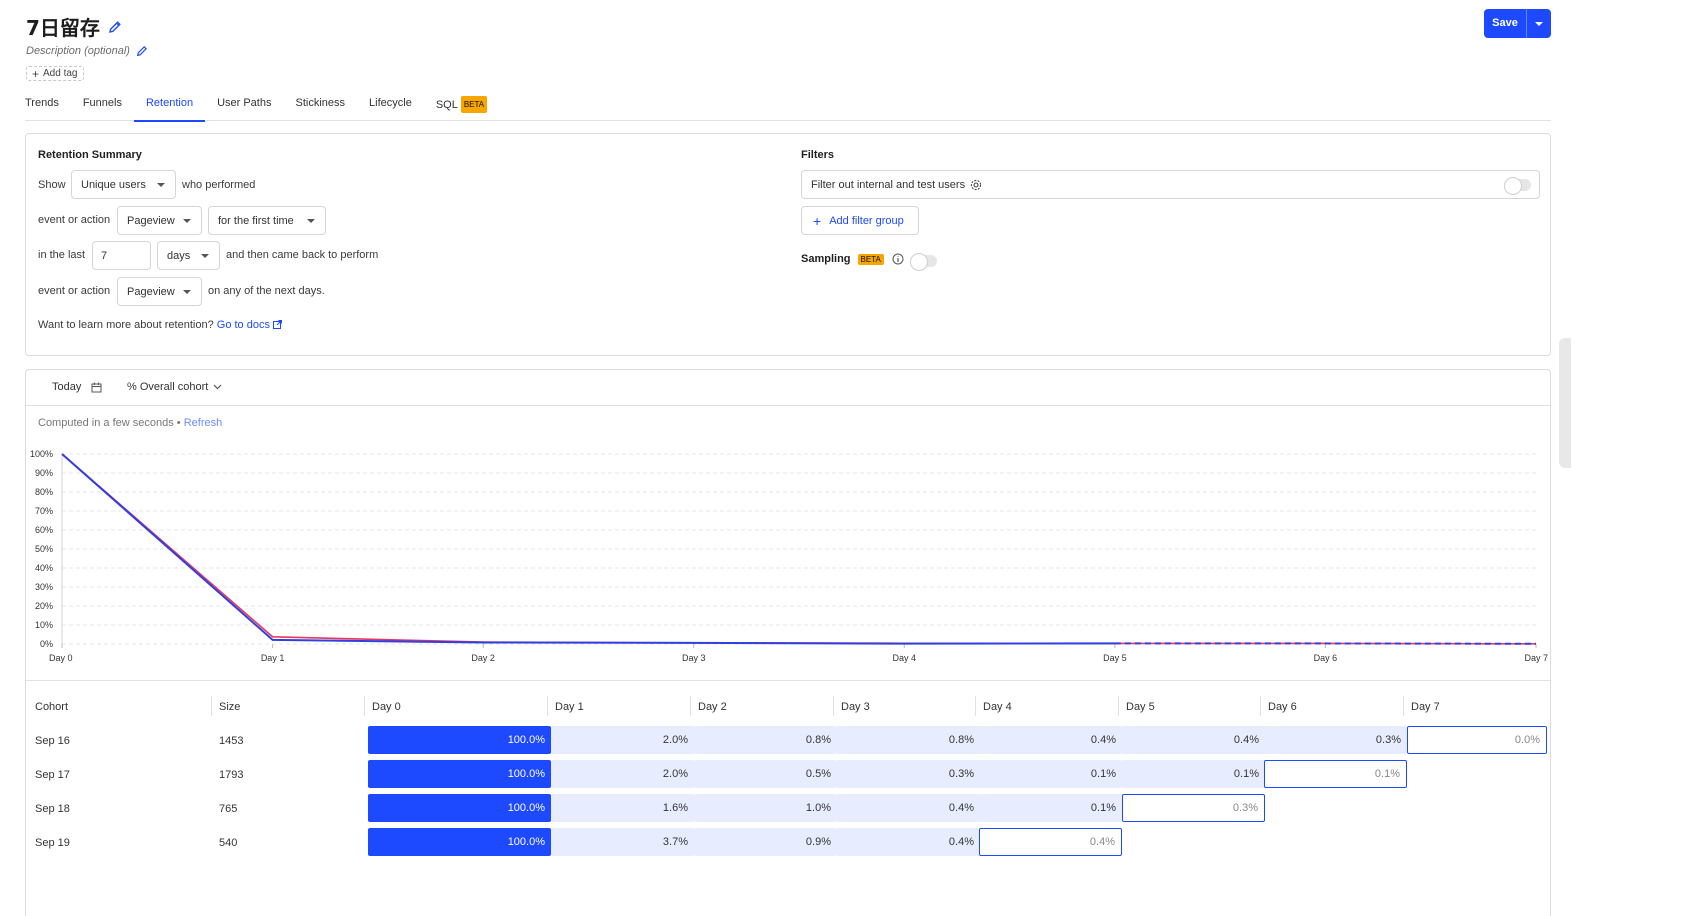 Image resolution: width=1698 pixels, height=916 pixels. Describe the element at coordinates (765, 808) in the screenshot. I see `retention-cell: 1.0%` at that location.